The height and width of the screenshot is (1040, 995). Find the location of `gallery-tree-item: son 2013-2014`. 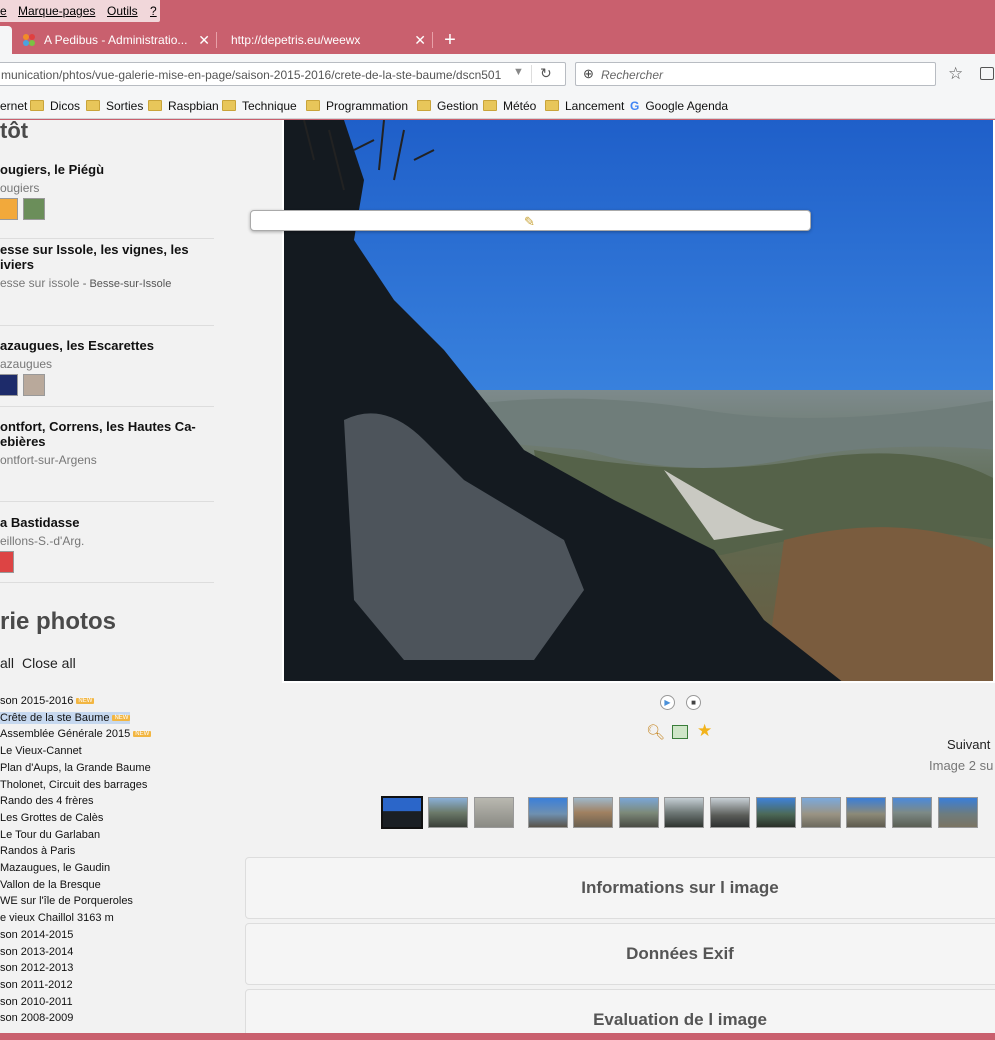

gallery-tree-item: son 2013-2014 is located at coordinates (36, 952).